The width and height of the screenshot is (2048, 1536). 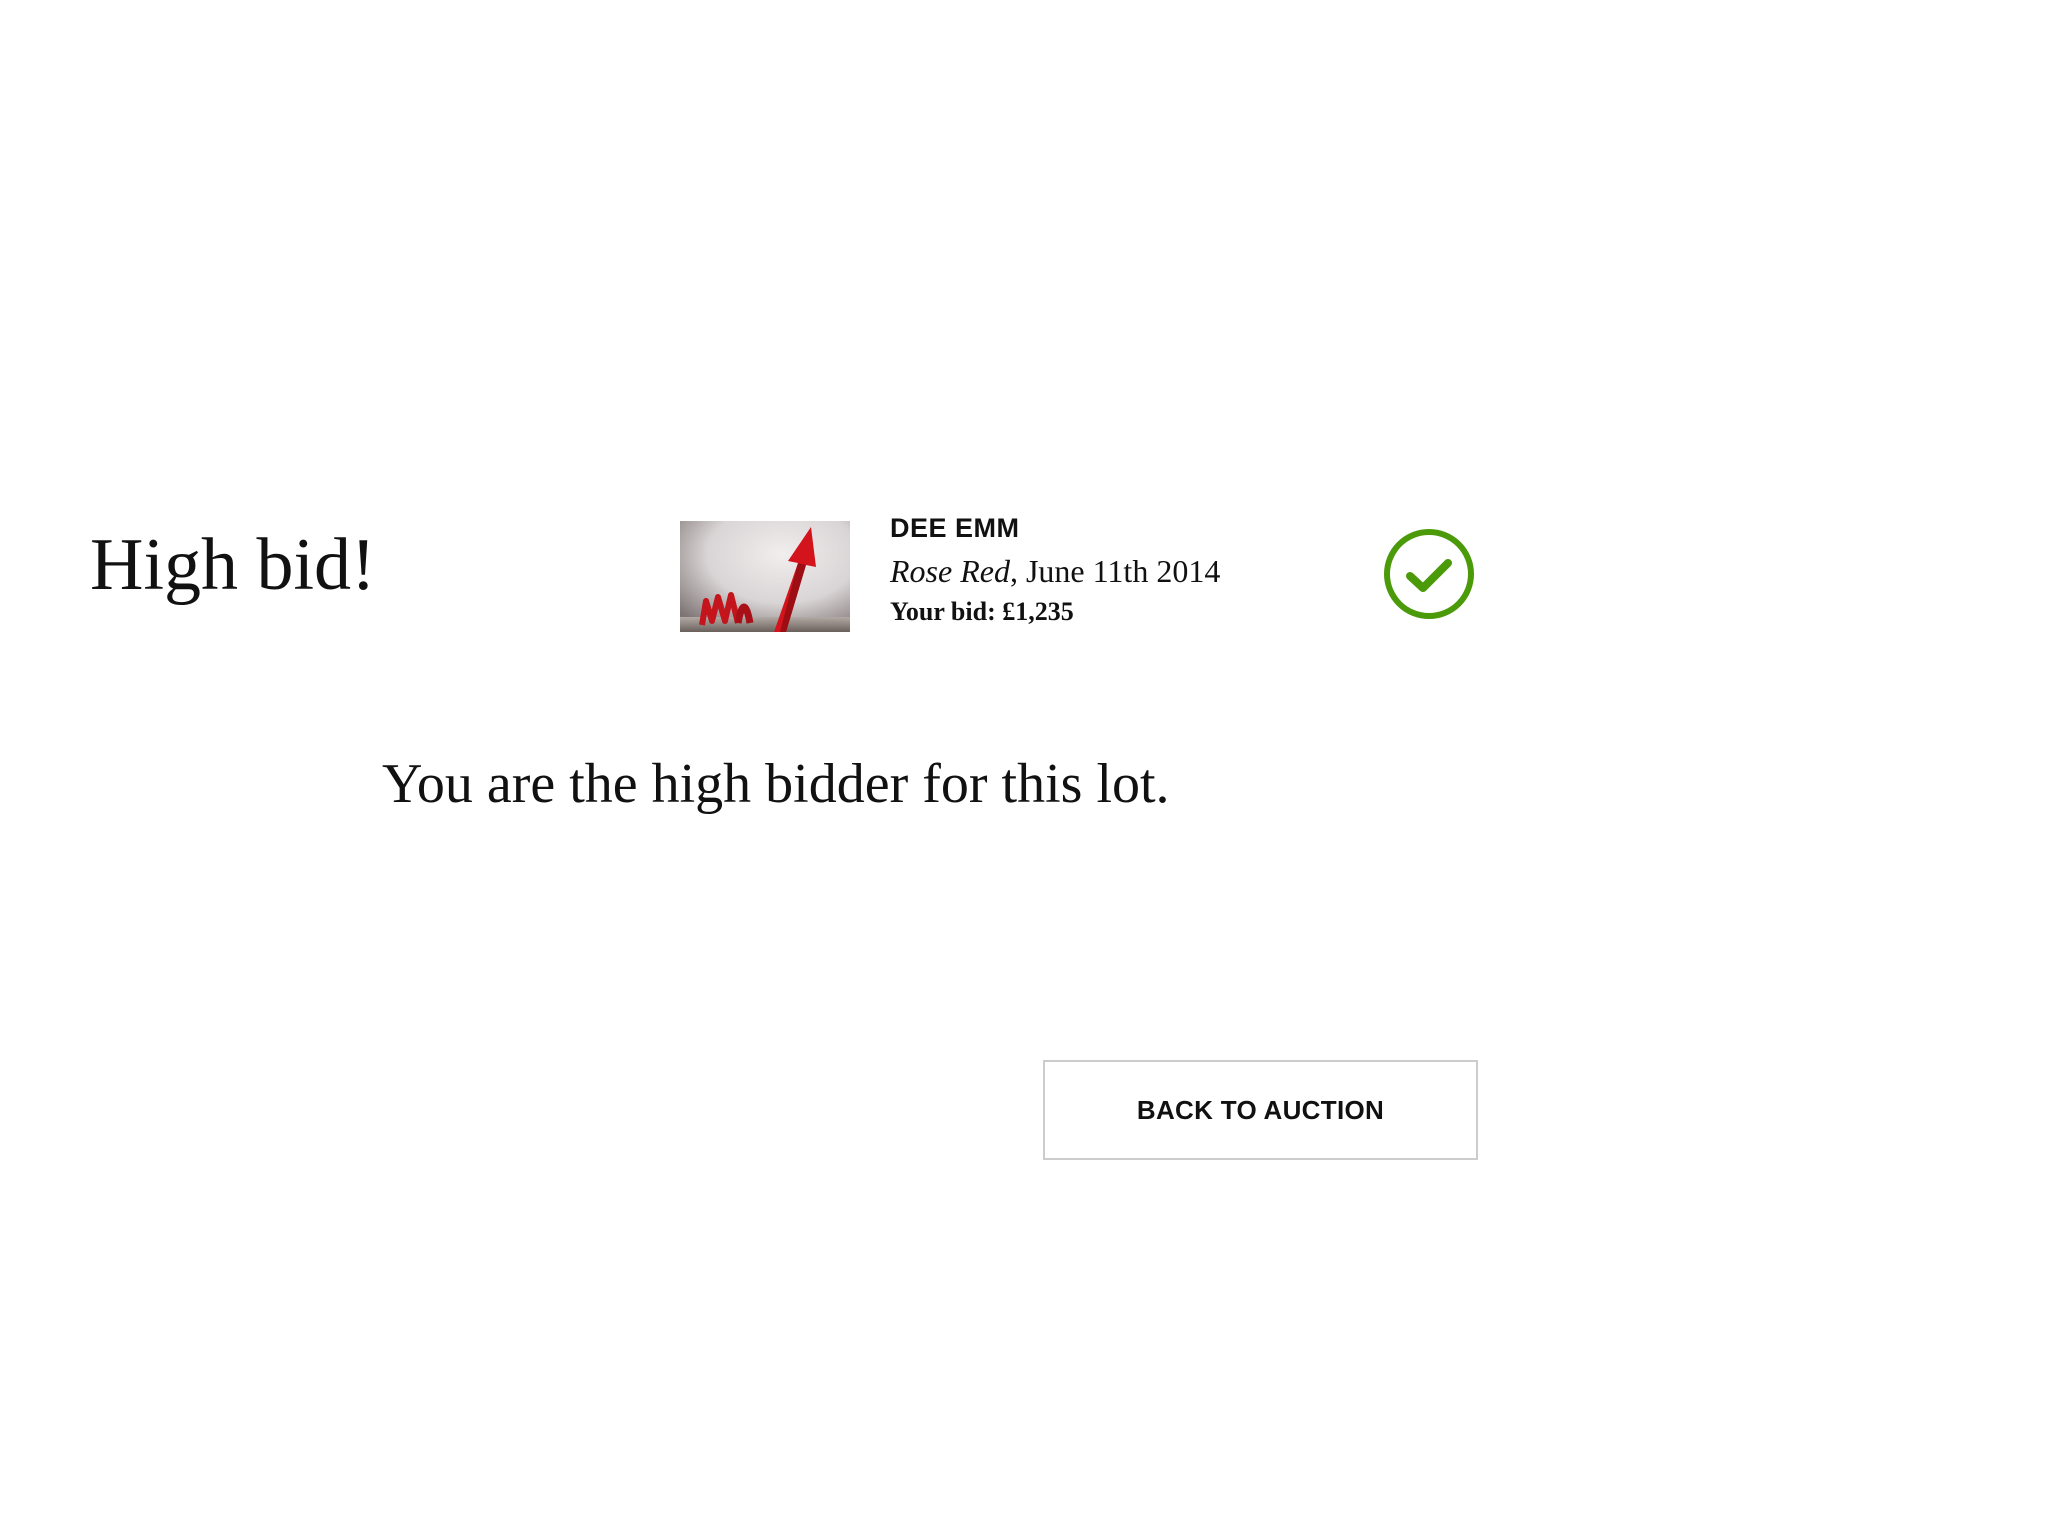 What do you see at coordinates (982, 611) in the screenshot?
I see `your-bid-amount: Your bid: £1,235` at bounding box center [982, 611].